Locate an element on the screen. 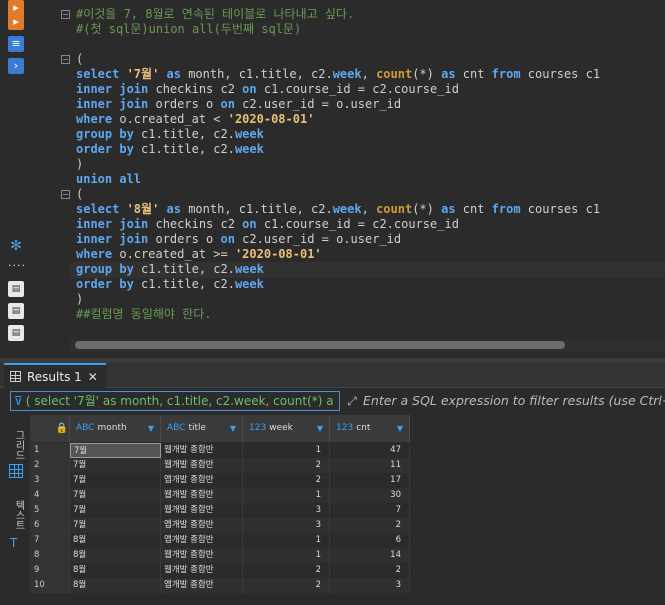 The image size is (665, 605). table-row: 6 7월 앱개발 종합반 3 2 is located at coordinates (220, 525).